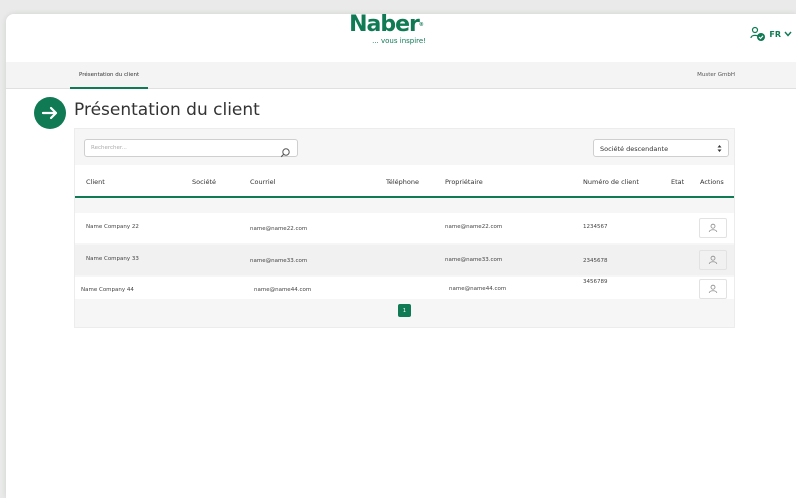 Image resolution: width=796 pixels, height=498 pixels. I want to click on cell-numero: 2345678, so click(595, 261).